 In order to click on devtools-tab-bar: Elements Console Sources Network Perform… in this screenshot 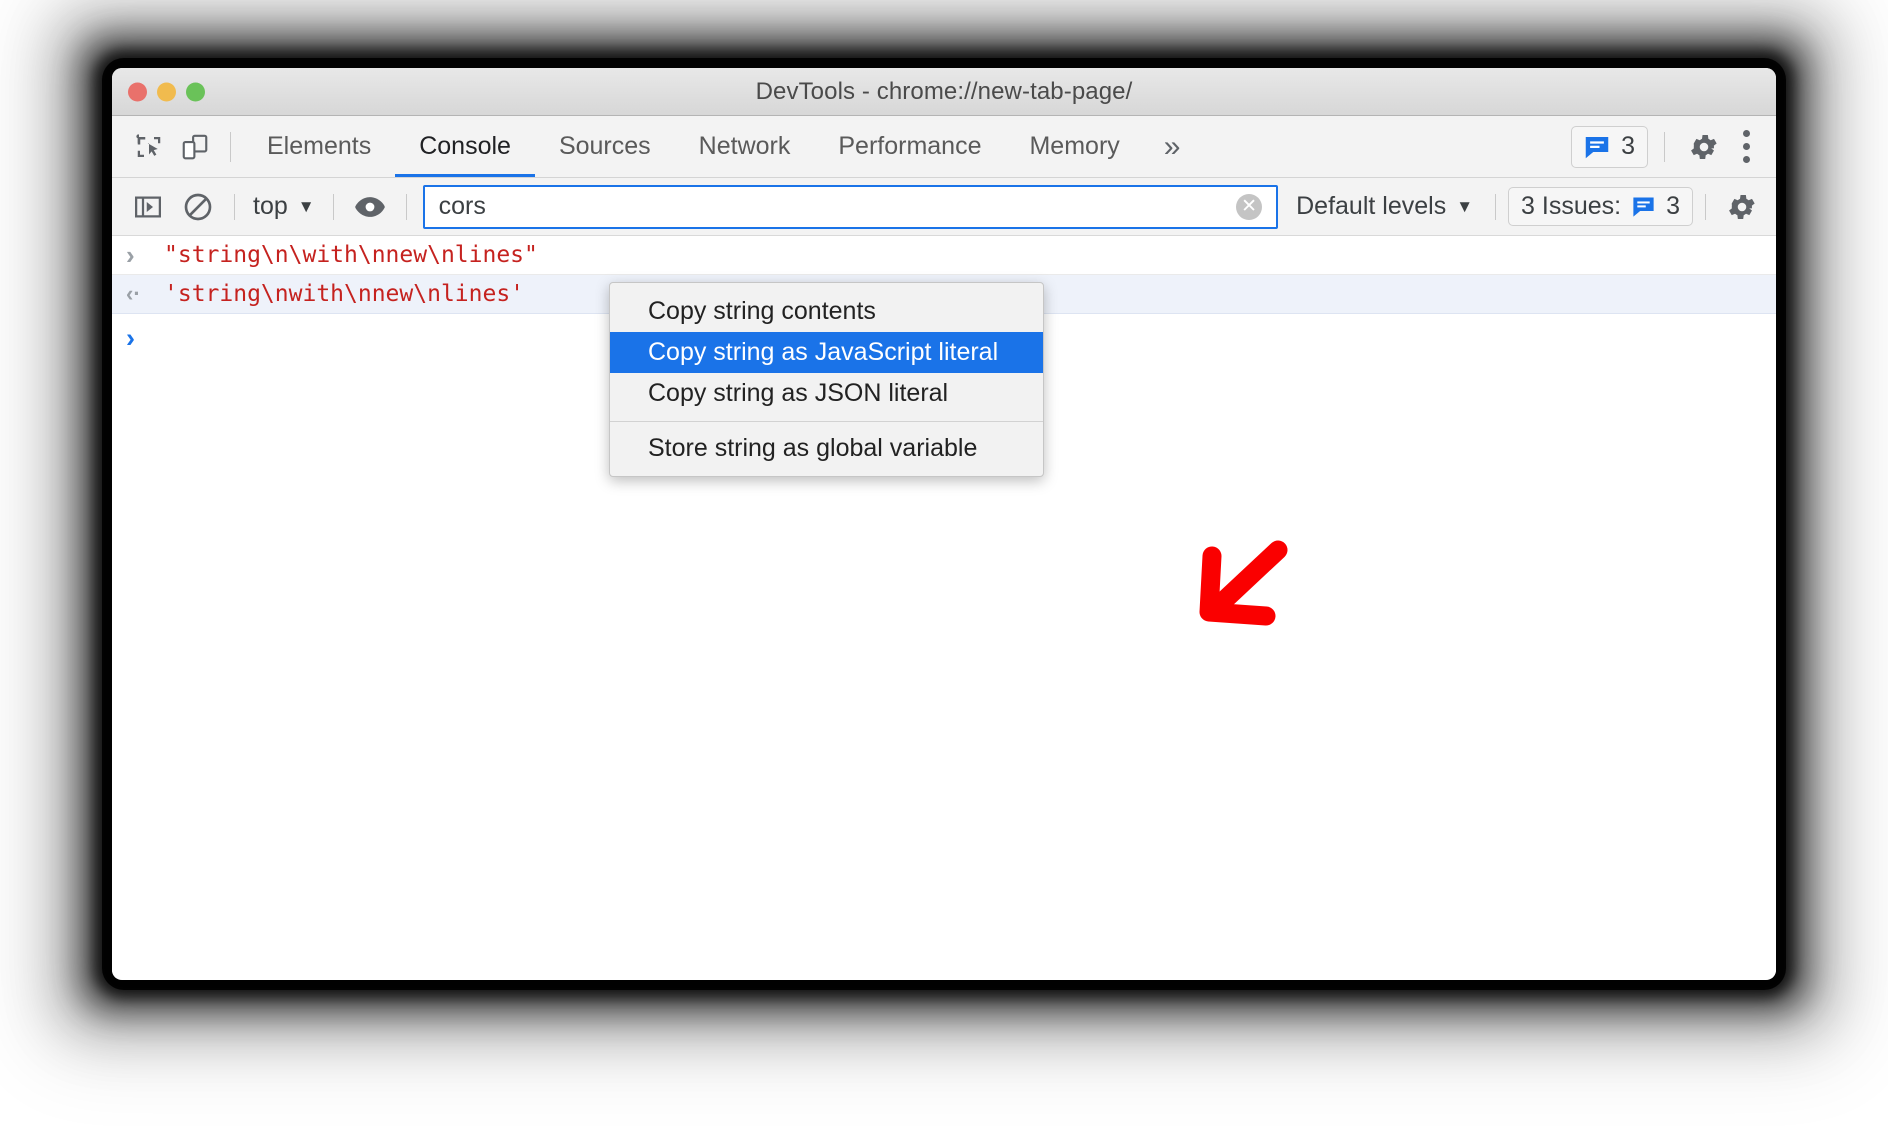, I will do `click(944, 147)`.